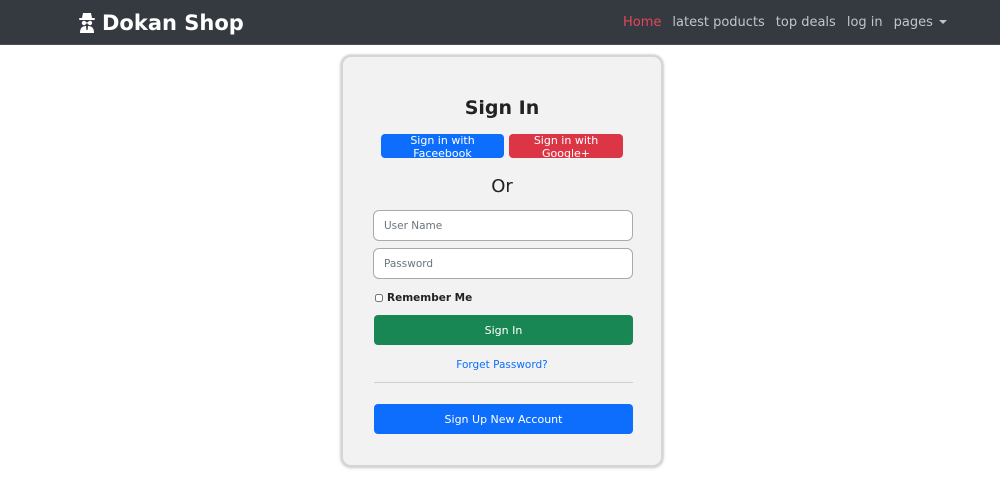  What do you see at coordinates (642, 22) in the screenshot?
I see `nav-link-home: Home` at bounding box center [642, 22].